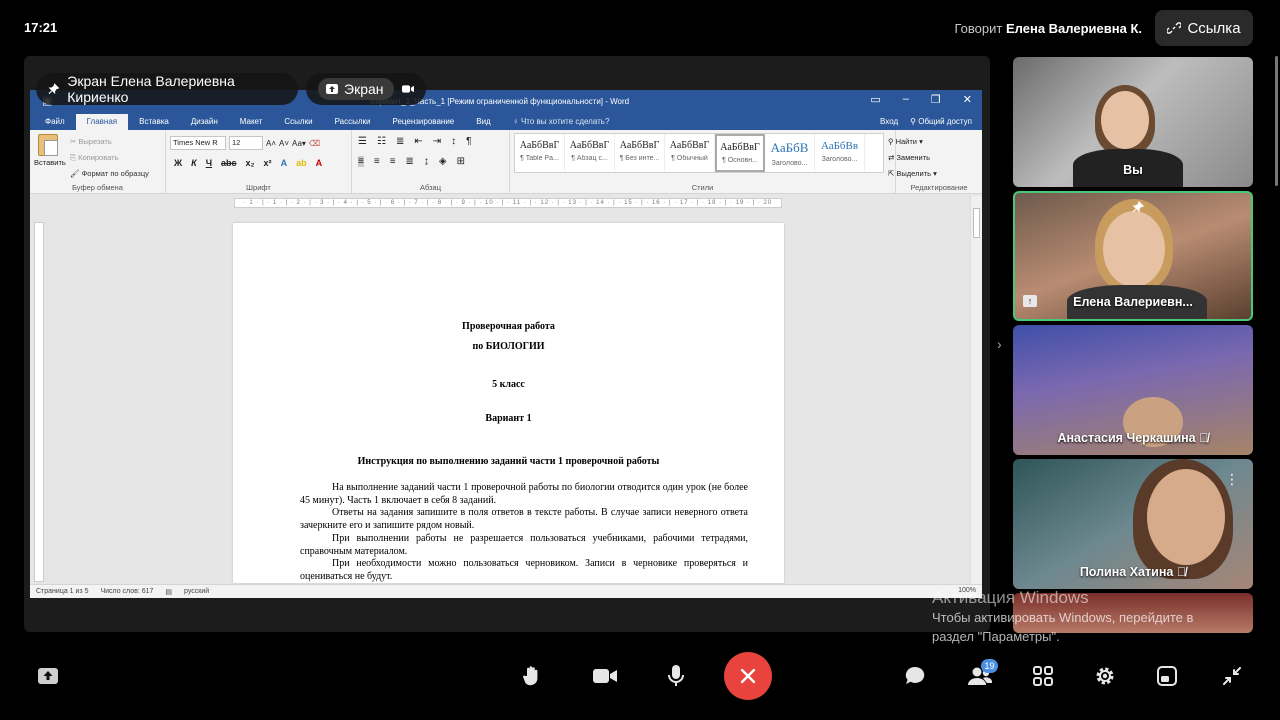 Image resolution: width=1280 pixels, height=720 pixels. Describe the element at coordinates (109, 174) in the screenshot. I see `format-painter-button: 🖌 Формат по образцу` at that location.